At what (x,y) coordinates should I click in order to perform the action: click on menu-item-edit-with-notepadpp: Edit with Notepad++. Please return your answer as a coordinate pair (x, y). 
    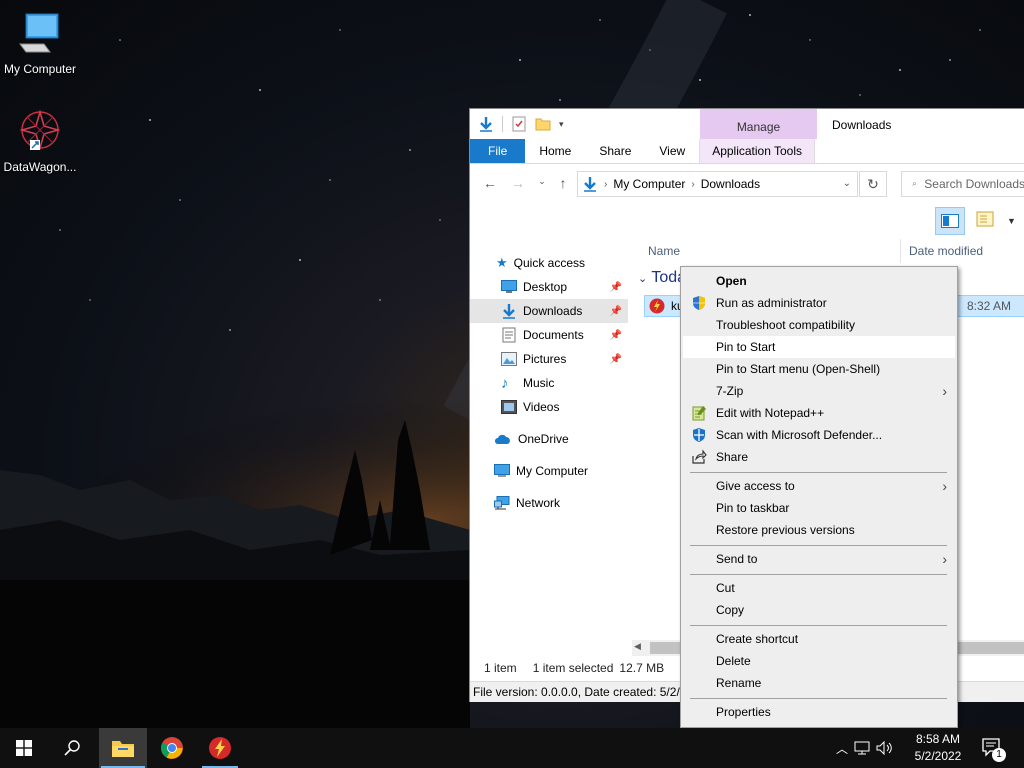
    Looking at the image, I should click on (819, 413).